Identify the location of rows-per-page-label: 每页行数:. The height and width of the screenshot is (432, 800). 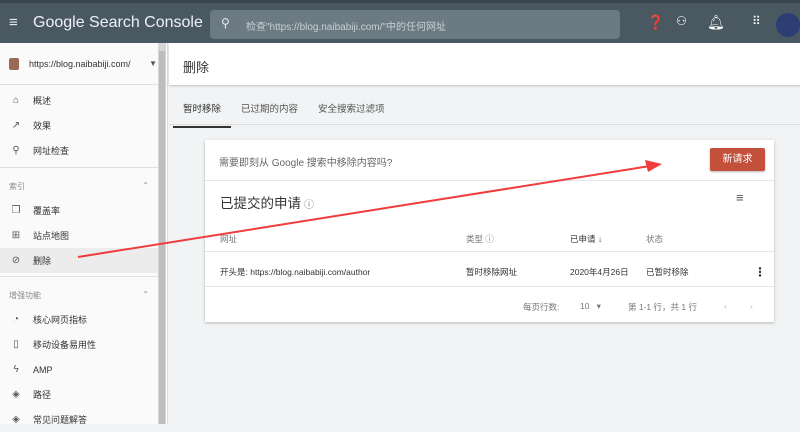
(541, 307).